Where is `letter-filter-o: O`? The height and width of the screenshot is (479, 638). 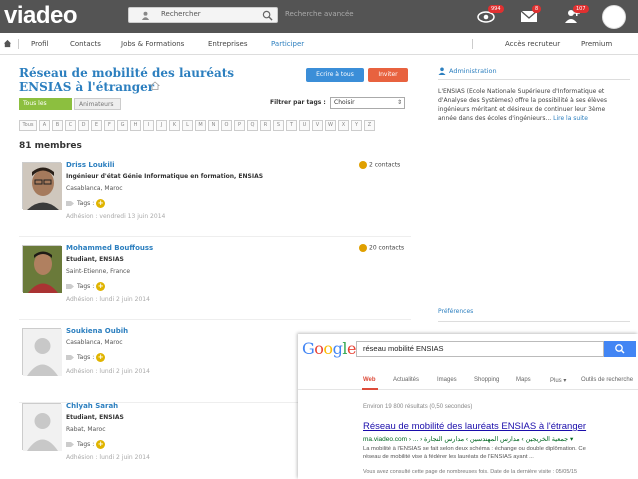 letter-filter-o: O is located at coordinates (226, 125).